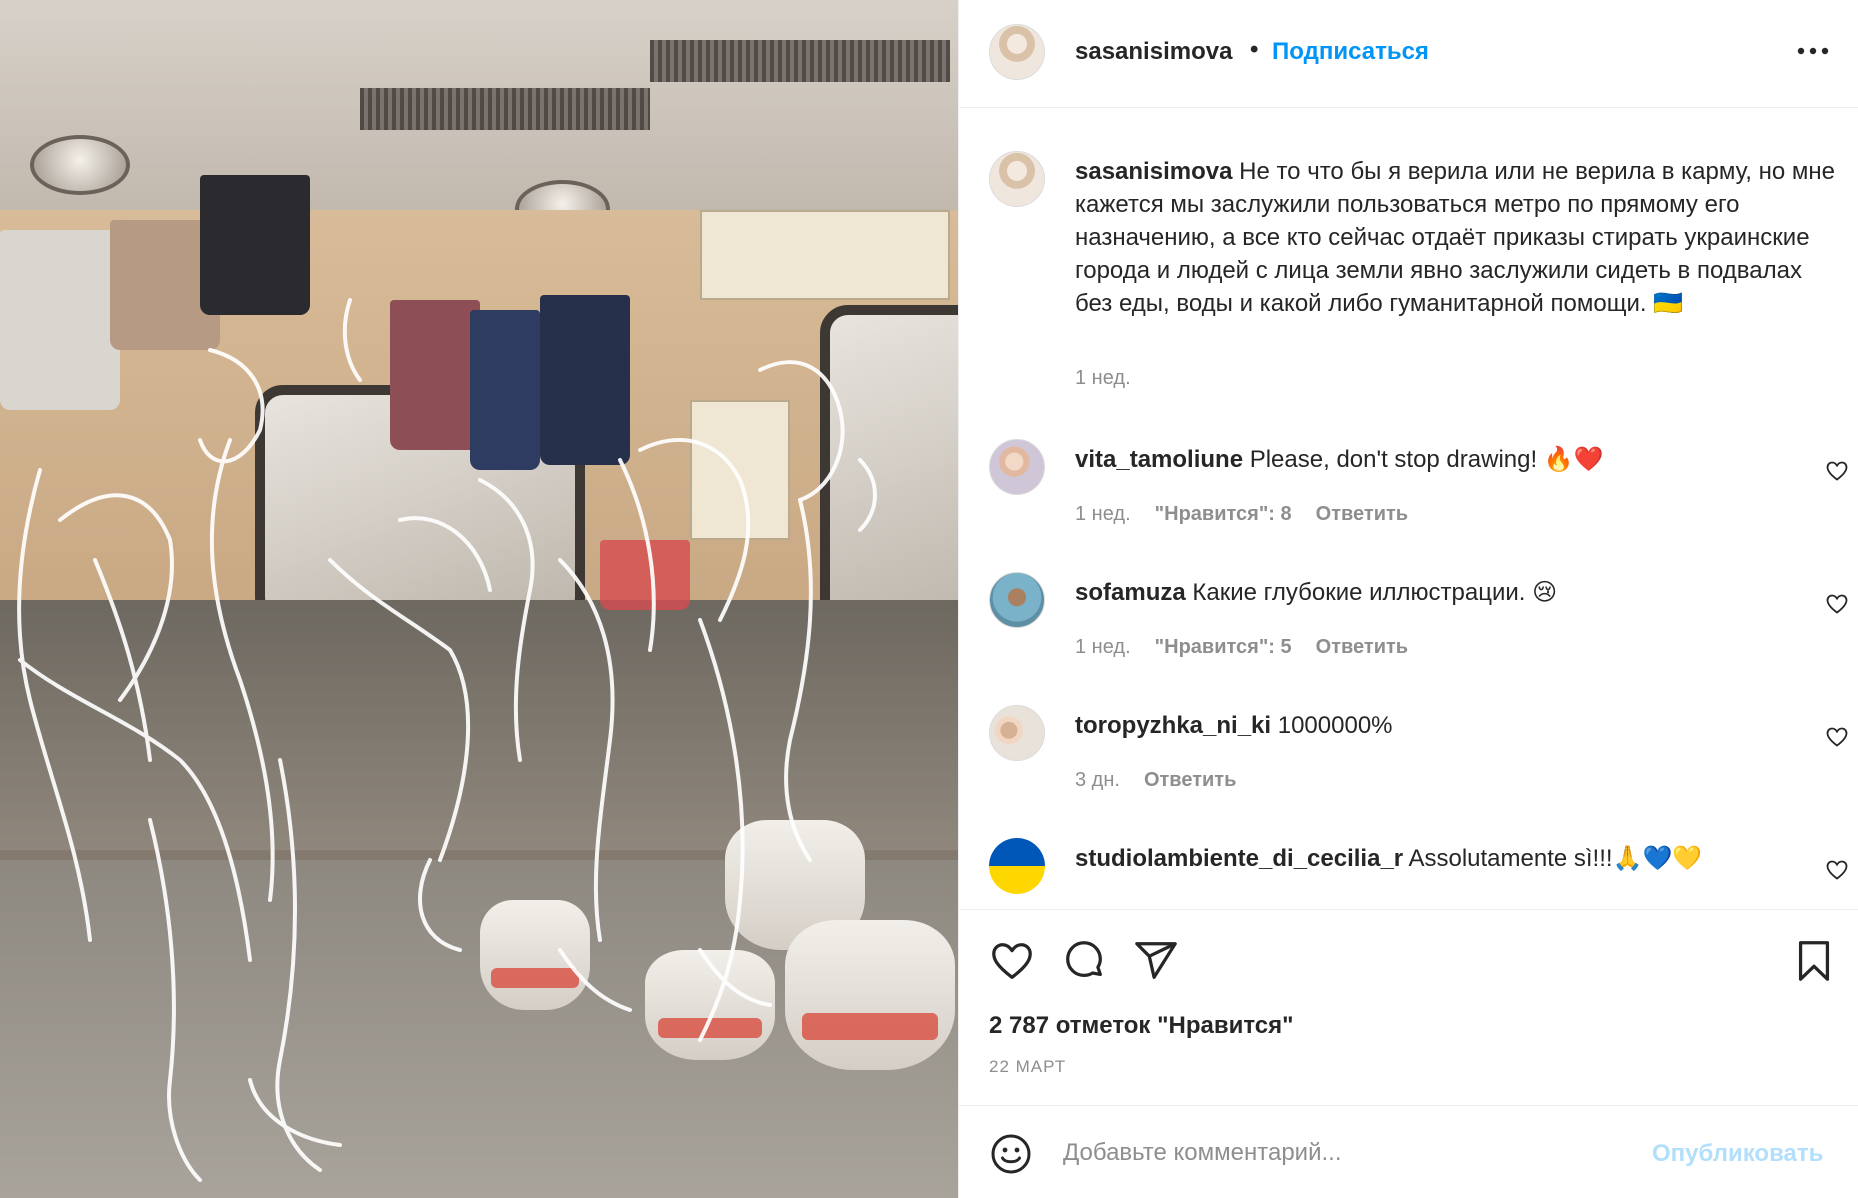 This screenshot has width=1858, height=1198. What do you see at coordinates (1813, 51) in the screenshot?
I see `more-options-icon` at bounding box center [1813, 51].